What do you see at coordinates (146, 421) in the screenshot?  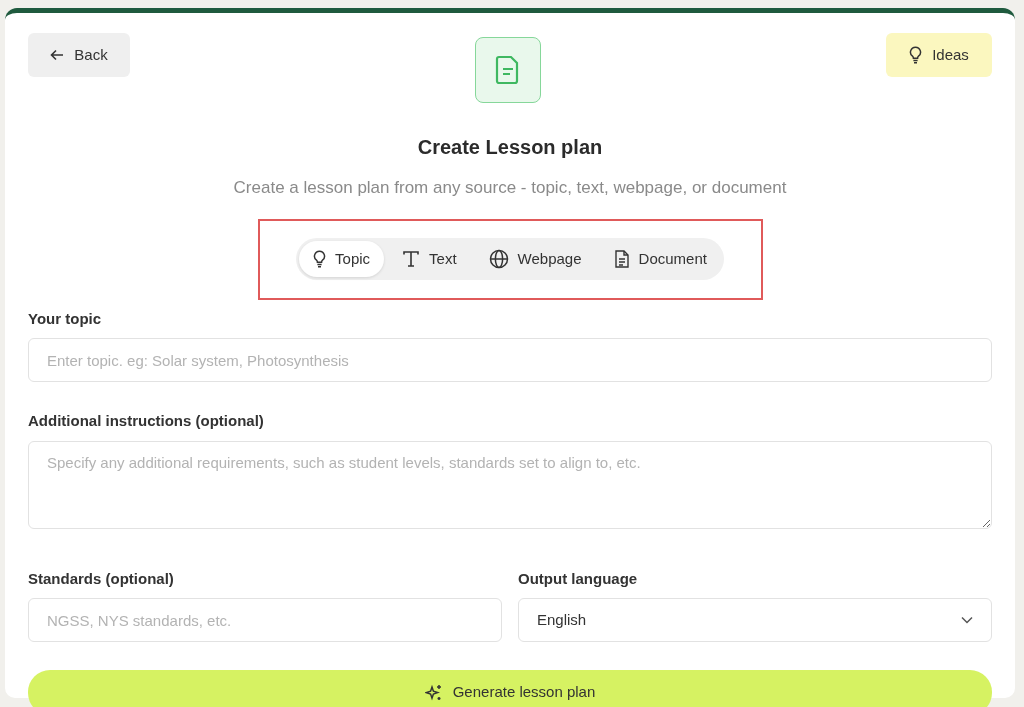 I see `field-label: Additional instructions (optional)` at bounding box center [146, 421].